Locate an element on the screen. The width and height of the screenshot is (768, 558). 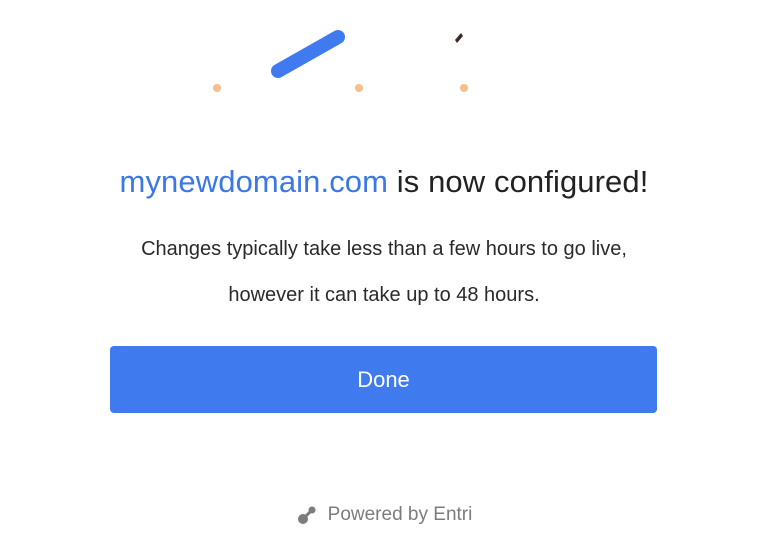
page-title: mynewdomain.com is now configured! is located at coordinates (384, 182).